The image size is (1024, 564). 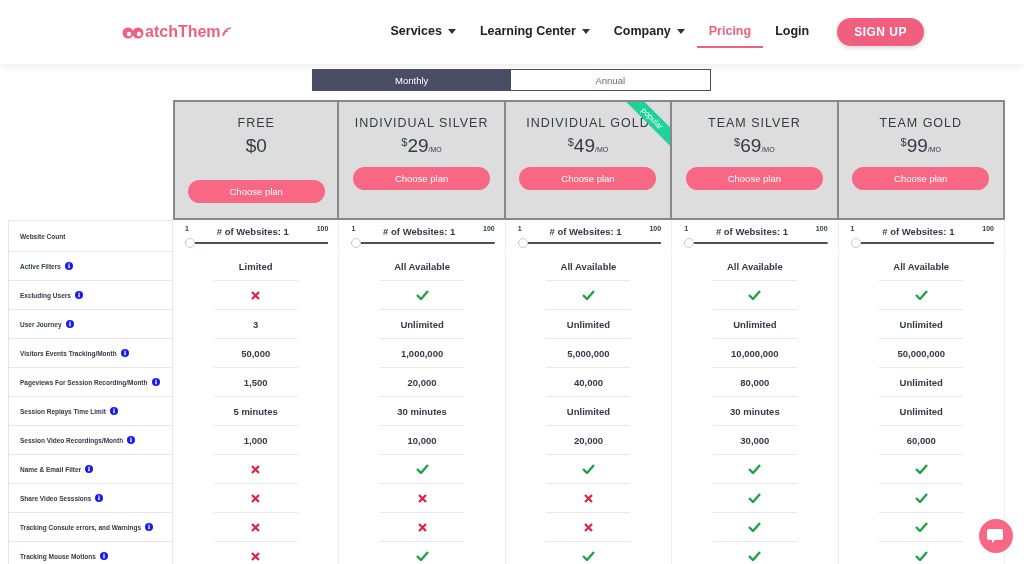 I want to click on feature-value: 5,000,000, so click(x=588, y=353).